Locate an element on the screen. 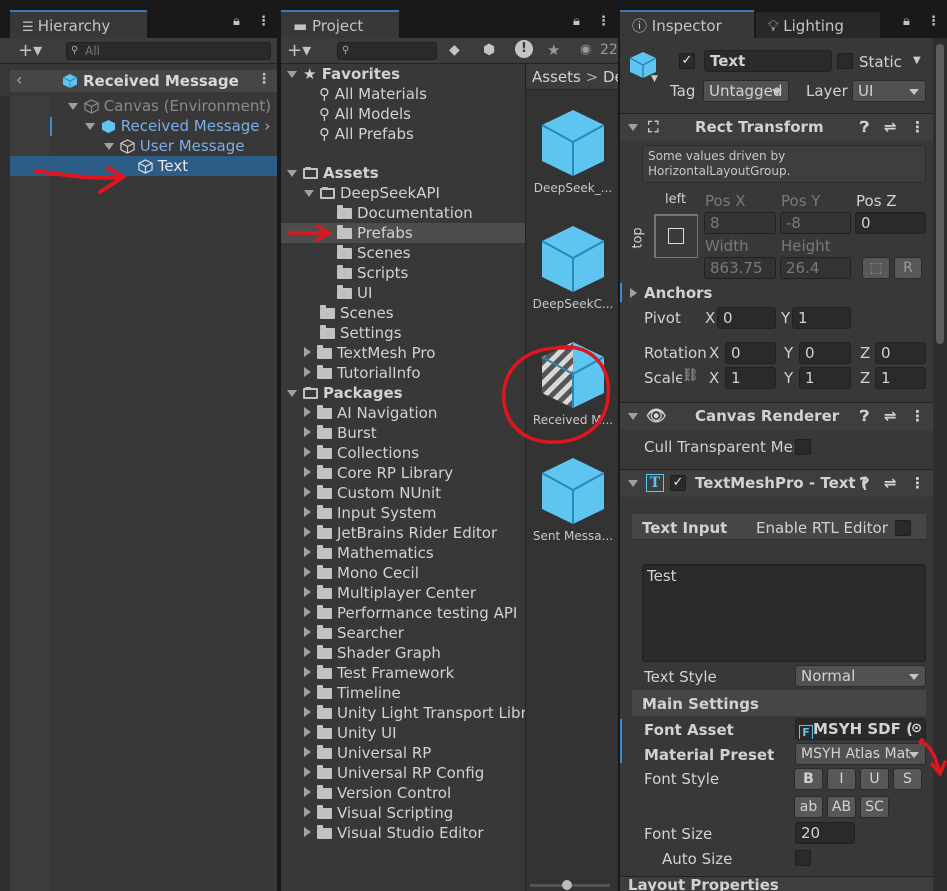  font-style-uppercase-button: AB is located at coordinates (841, 807).